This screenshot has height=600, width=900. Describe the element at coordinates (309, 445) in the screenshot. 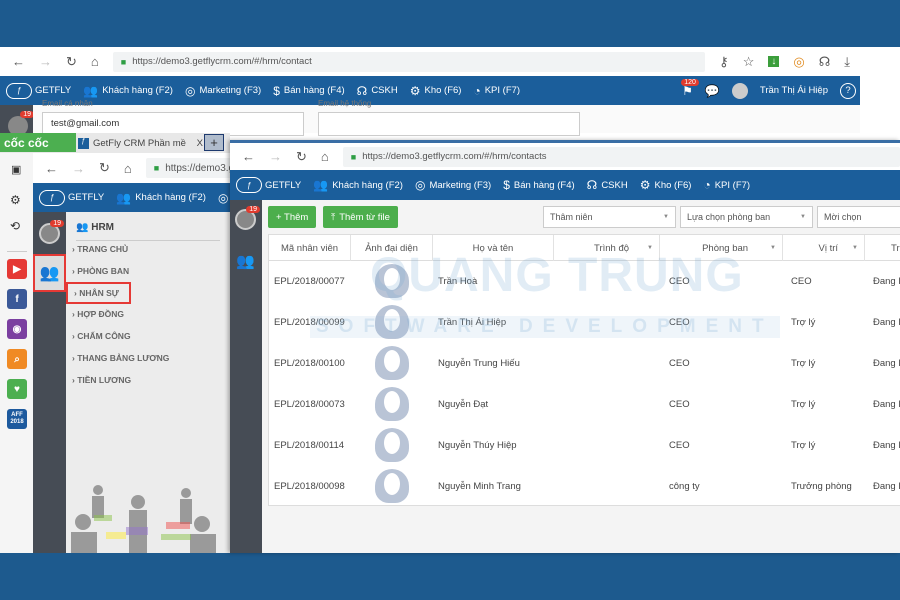

I see `employee-id: EPL/2018/00114` at that location.